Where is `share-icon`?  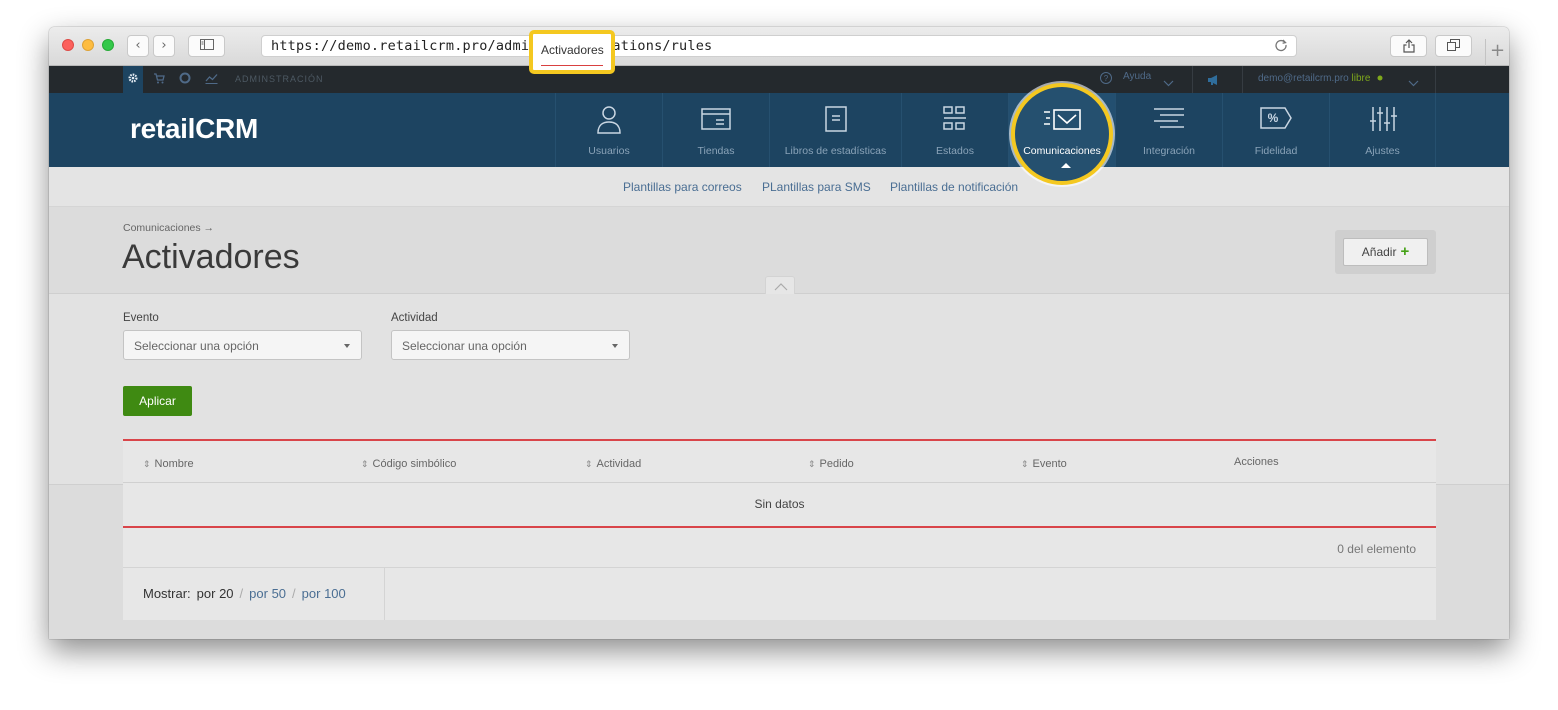 share-icon is located at coordinates (1408, 46).